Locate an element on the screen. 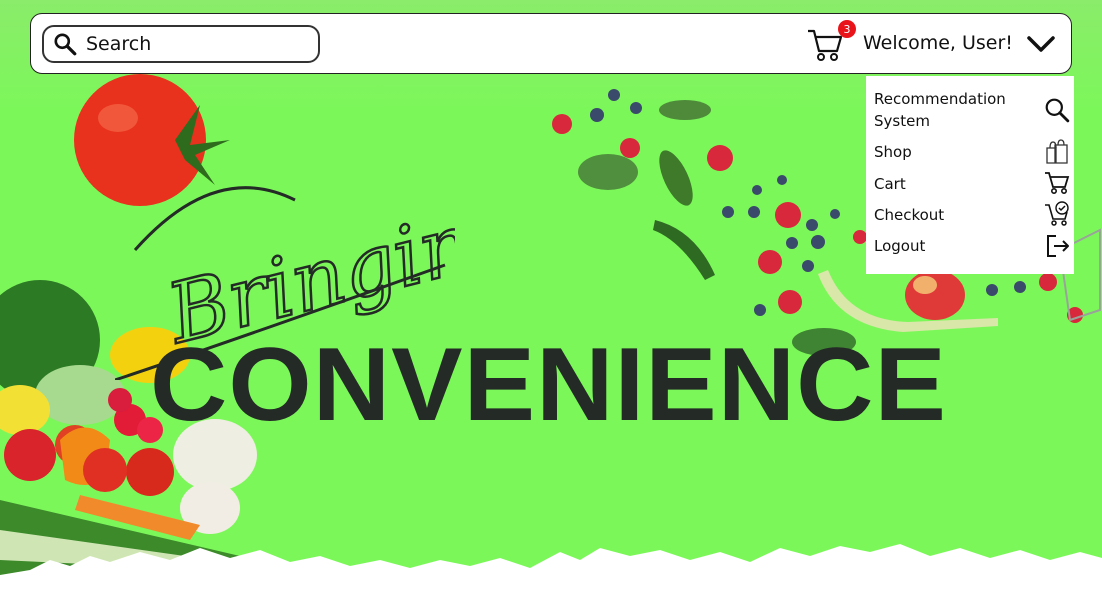 This screenshot has height=590, width=1102. menu-item-shop: Shop is located at coordinates (972, 151).